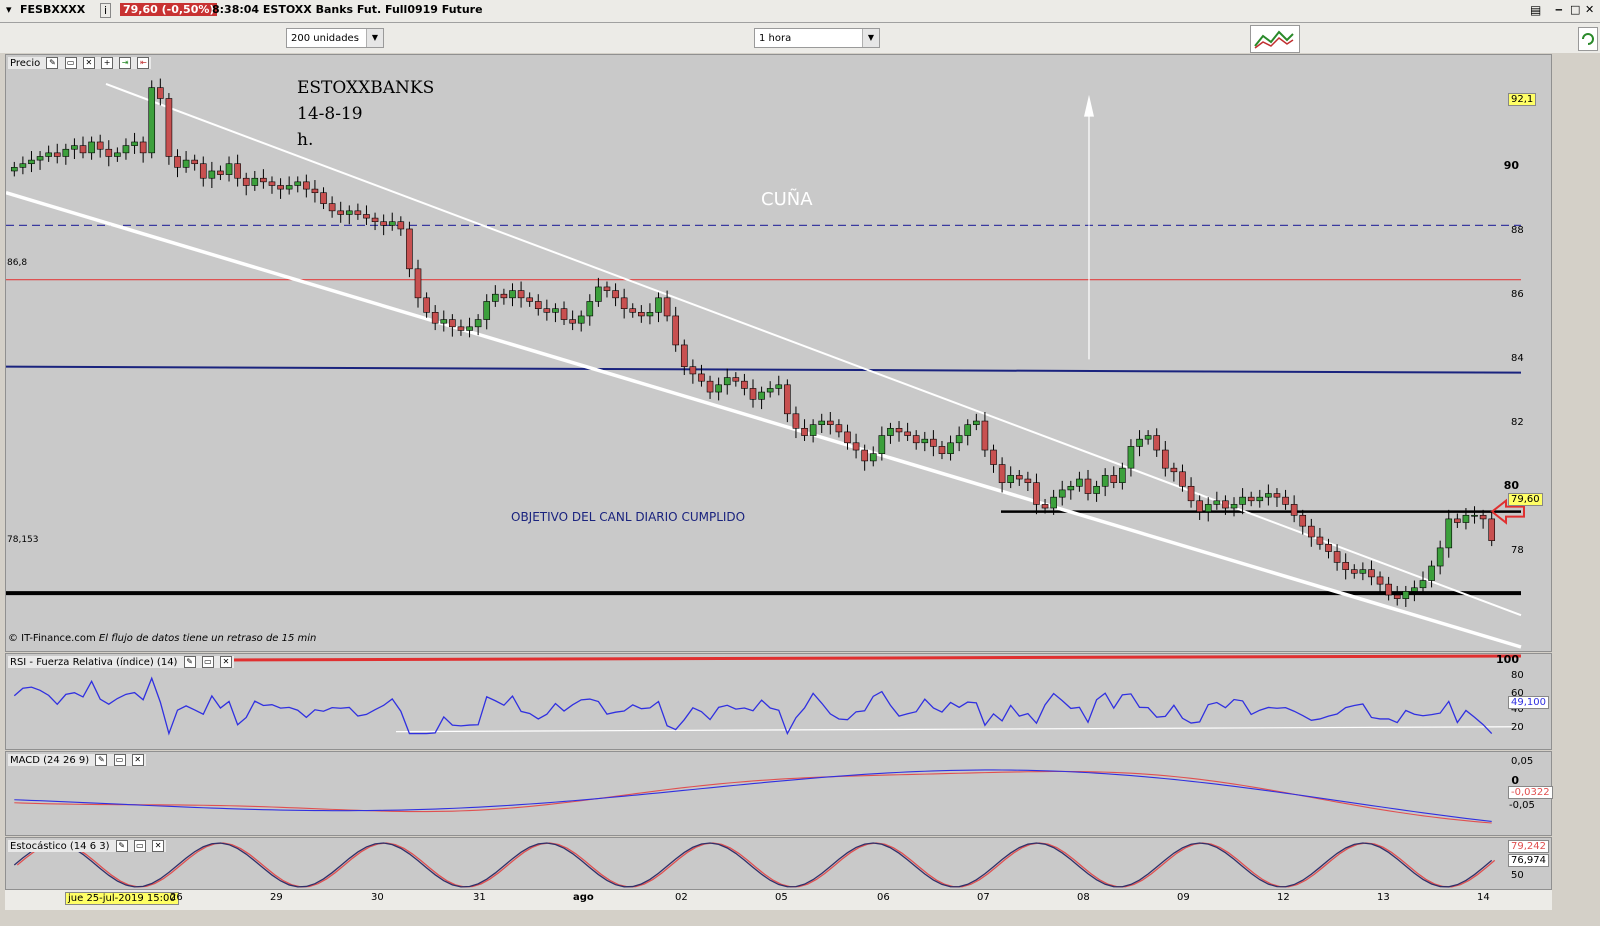 This screenshot has height=926, width=1600. Describe the element at coordinates (817, 38) in the screenshot. I see `period-select: 1 hora ▼` at that location.